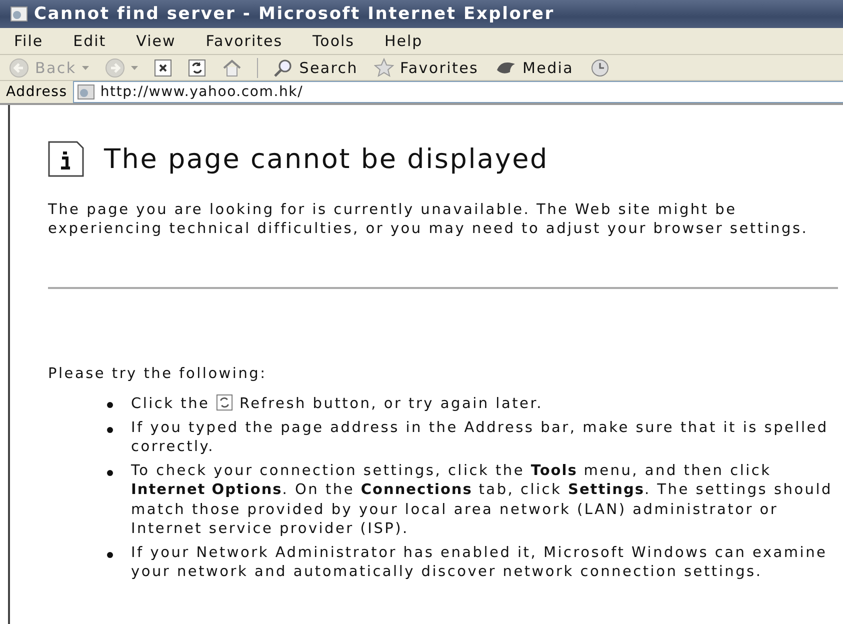 Image resolution: width=843 pixels, height=624 pixels. Describe the element at coordinates (163, 67) in the screenshot. I see `stop-icon` at that location.